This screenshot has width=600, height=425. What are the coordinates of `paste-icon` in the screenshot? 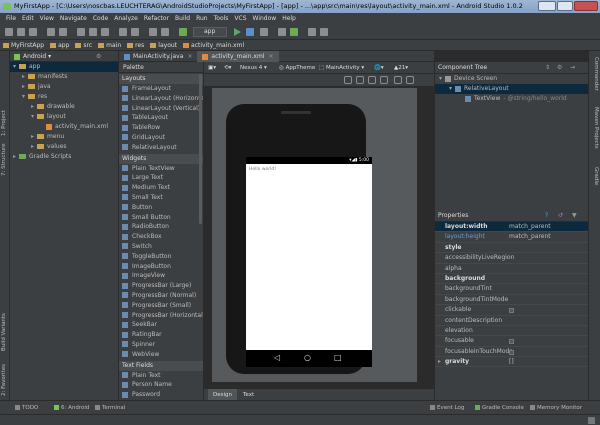 It's located at (105, 32).